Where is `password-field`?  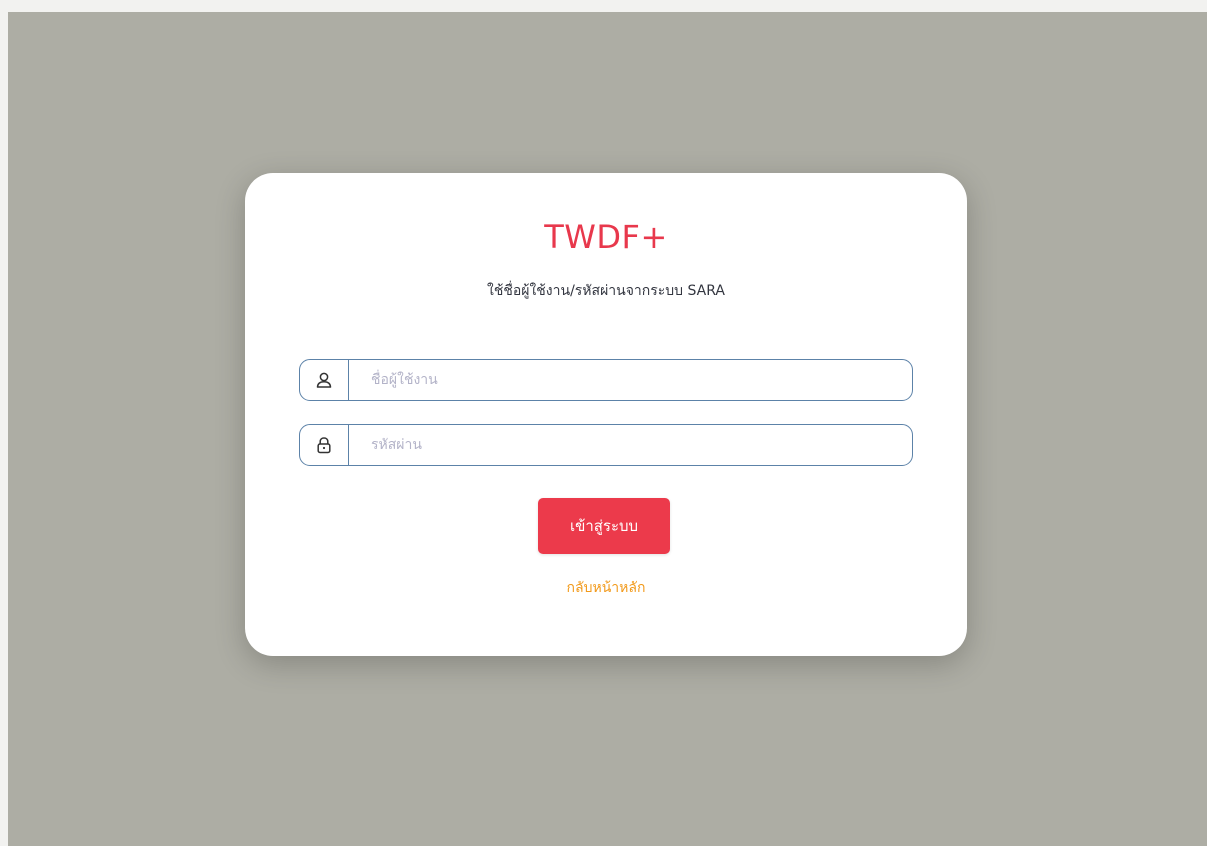
password-field is located at coordinates (606, 445).